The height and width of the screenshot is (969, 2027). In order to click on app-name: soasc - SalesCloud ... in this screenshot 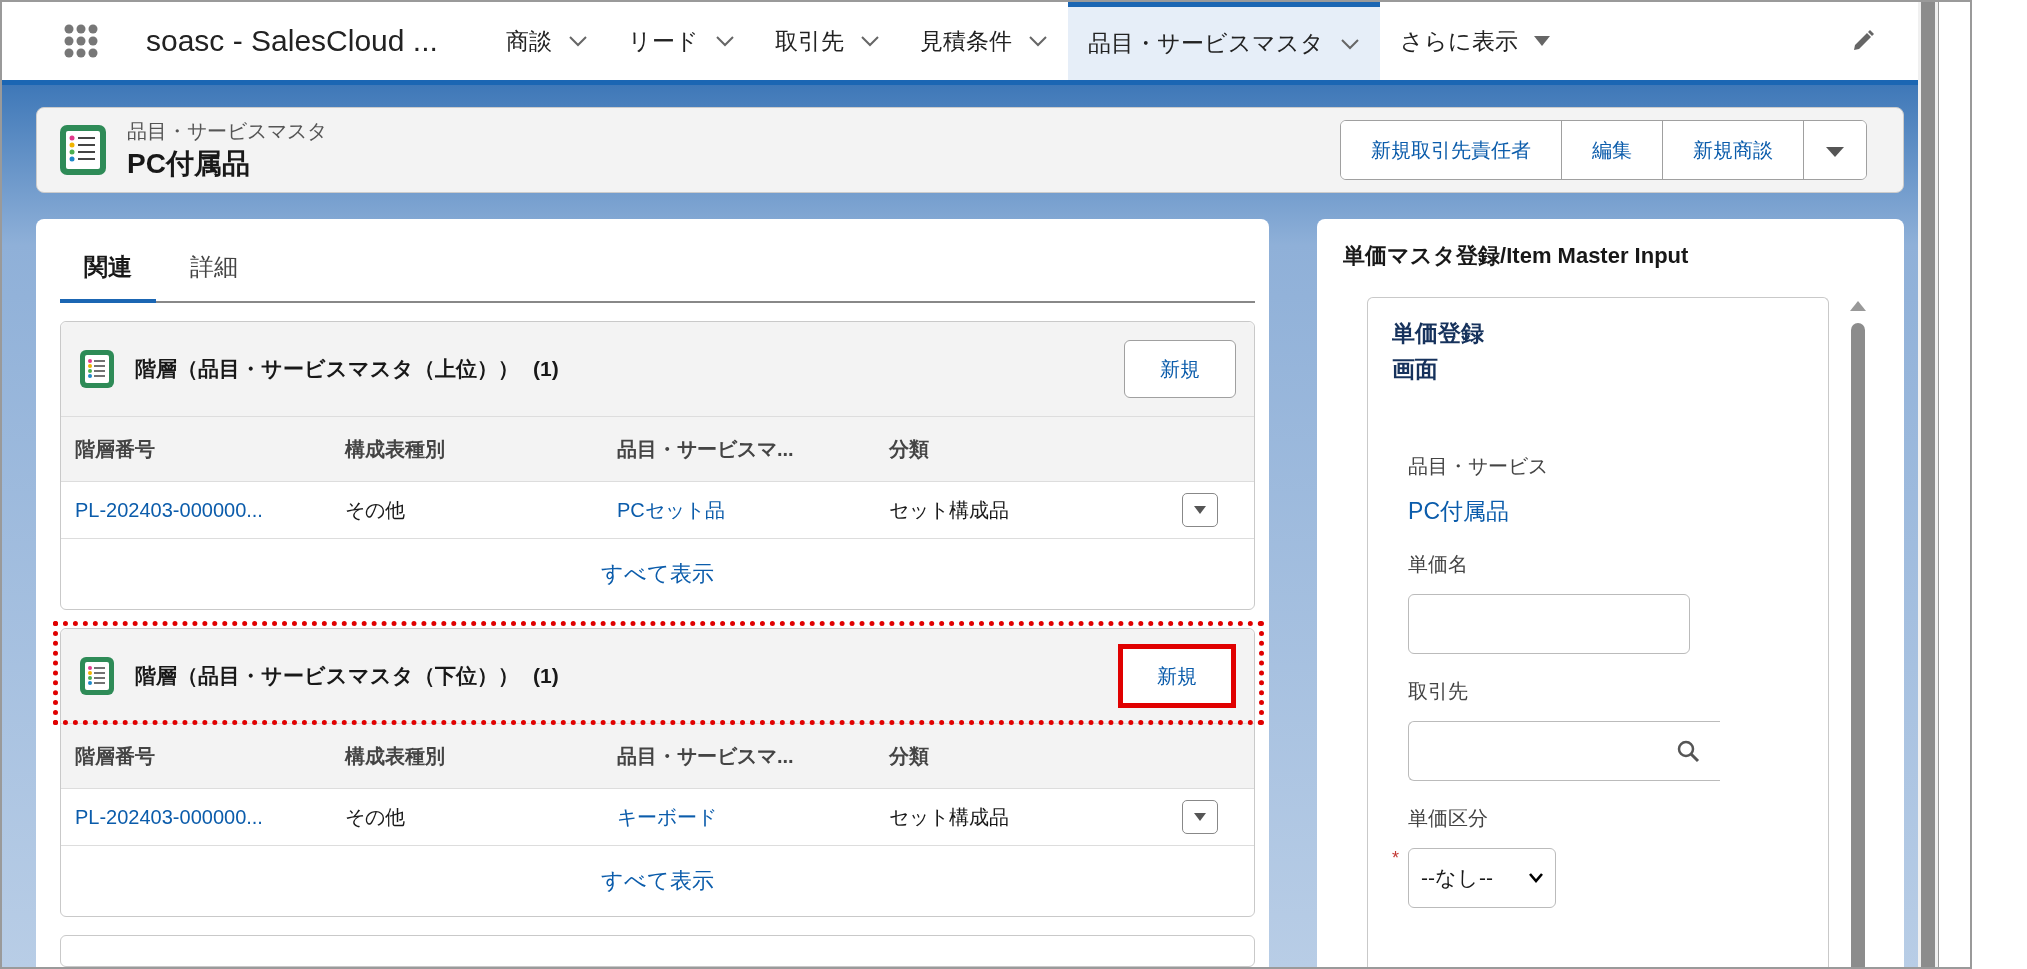, I will do `click(292, 41)`.